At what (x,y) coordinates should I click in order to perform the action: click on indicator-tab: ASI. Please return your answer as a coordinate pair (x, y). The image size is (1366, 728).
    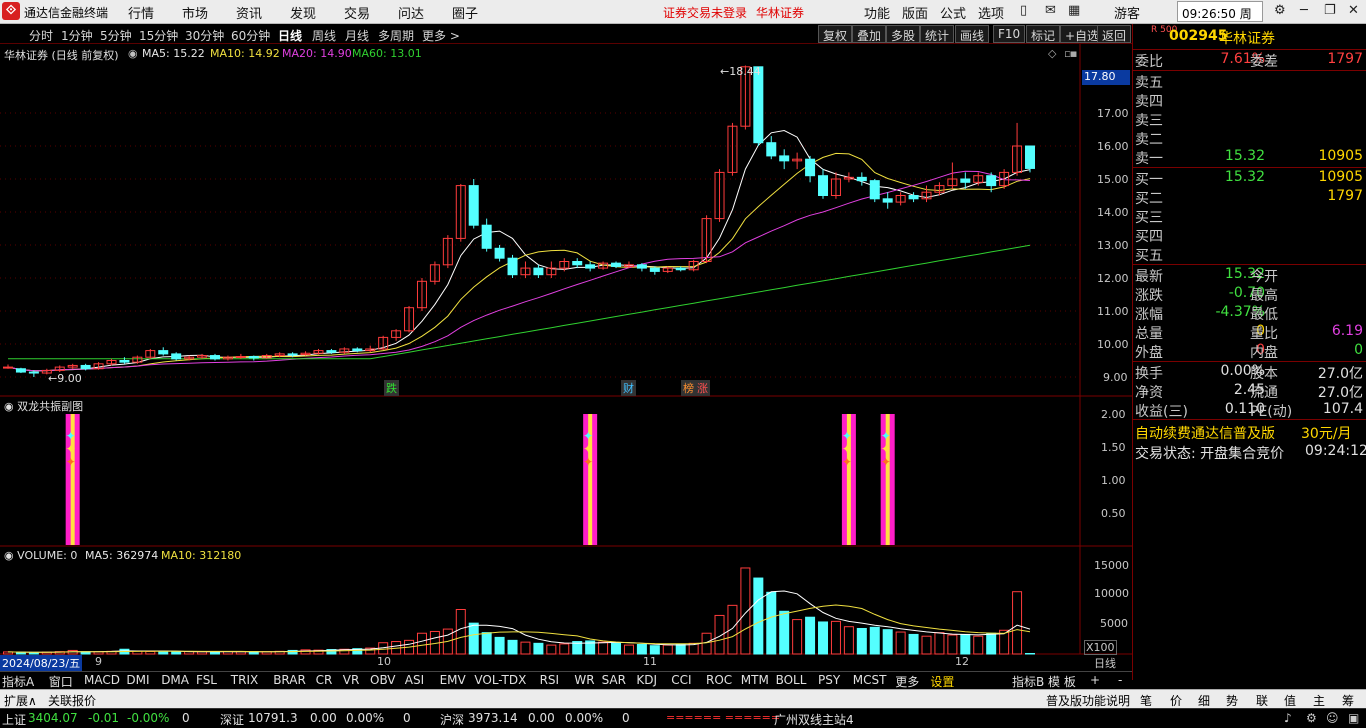
    Looking at the image, I should click on (414, 680).